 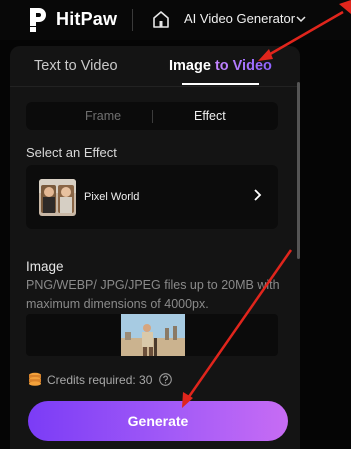 I want to click on uploaded-image-thumbnail, so click(x=153, y=335).